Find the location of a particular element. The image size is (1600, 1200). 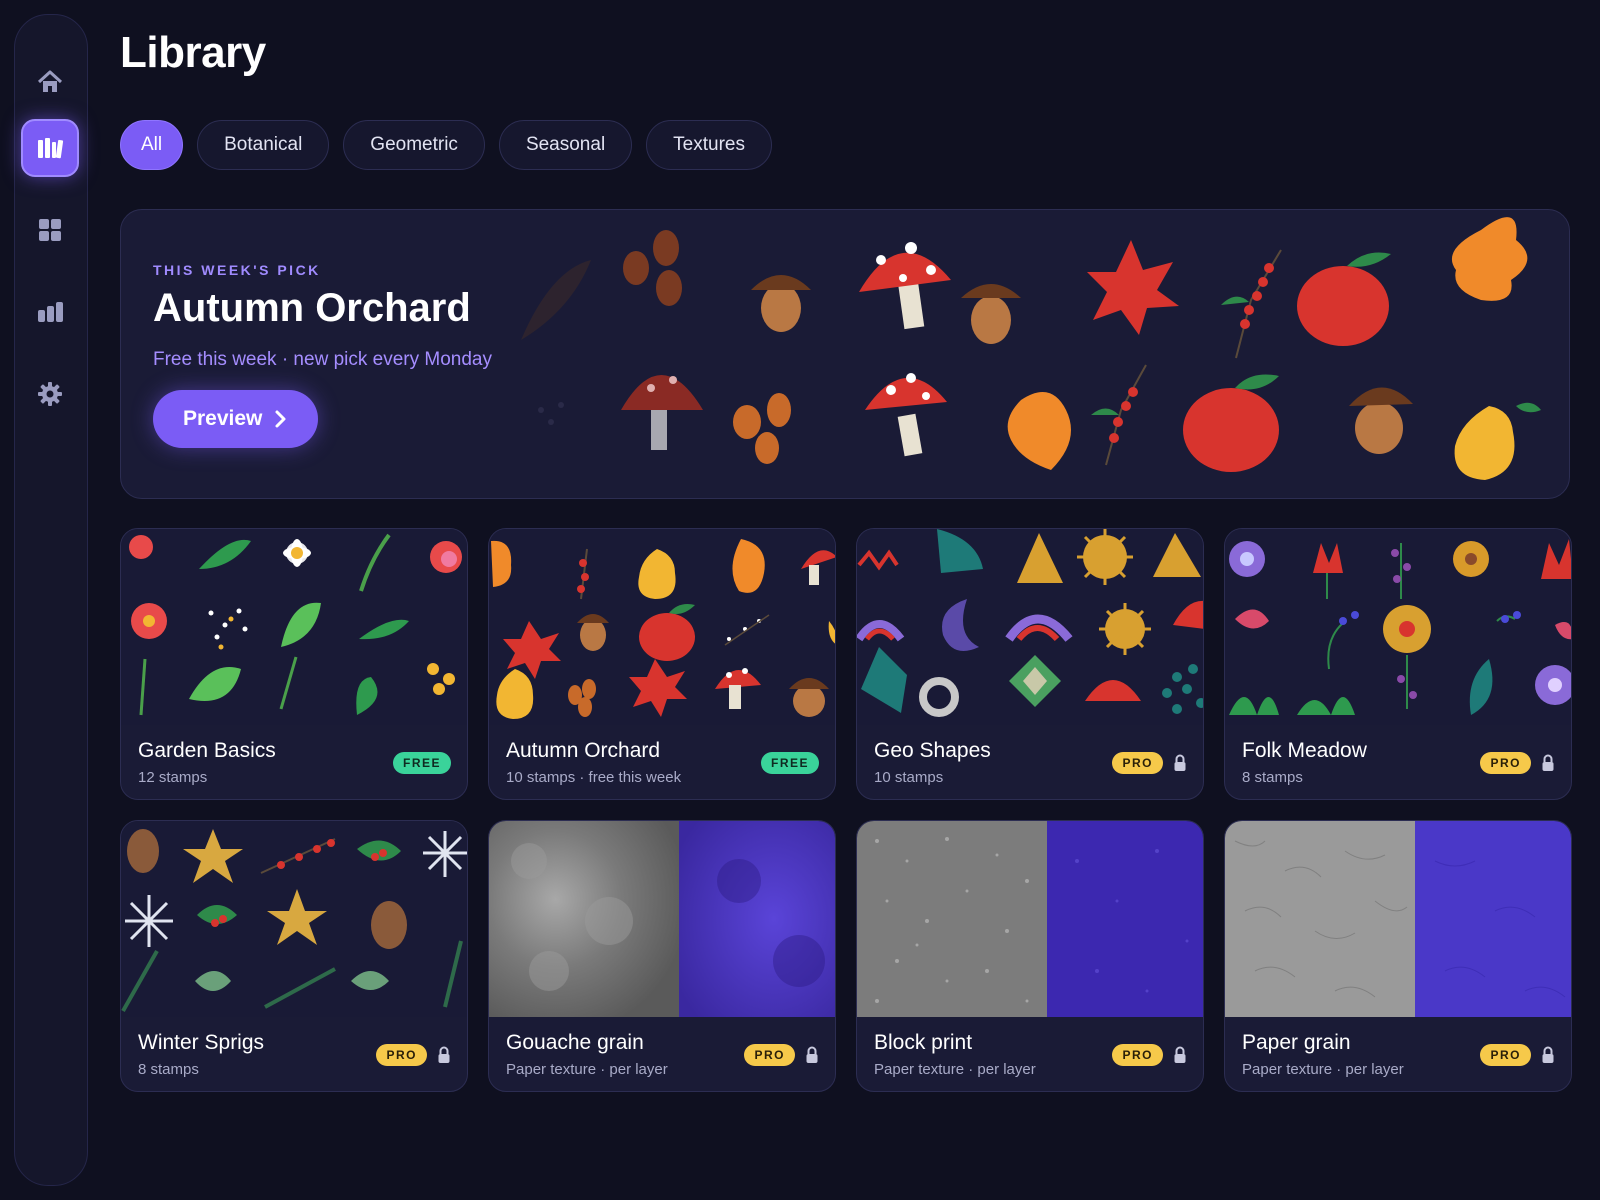

card-title: Autumn Orchard is located at coordinates (583, 750).